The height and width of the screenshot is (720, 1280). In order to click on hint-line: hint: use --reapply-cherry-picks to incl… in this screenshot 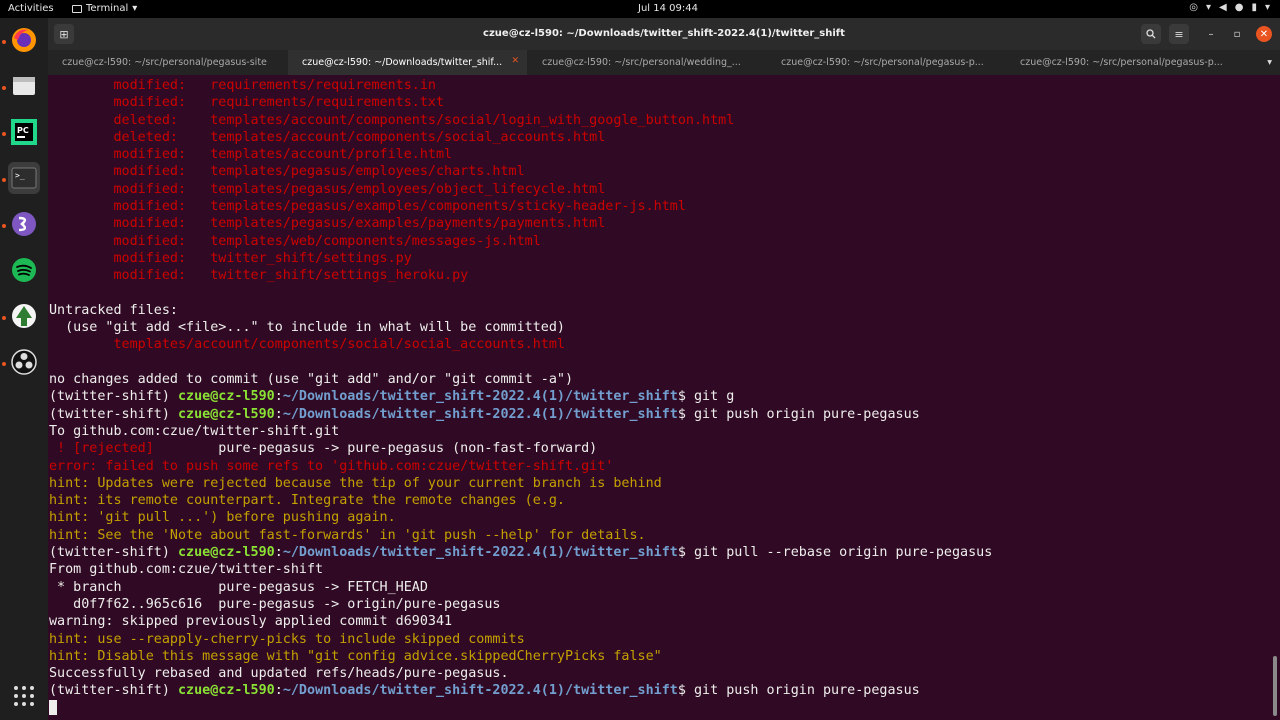, I will do `click(287, 639)`.